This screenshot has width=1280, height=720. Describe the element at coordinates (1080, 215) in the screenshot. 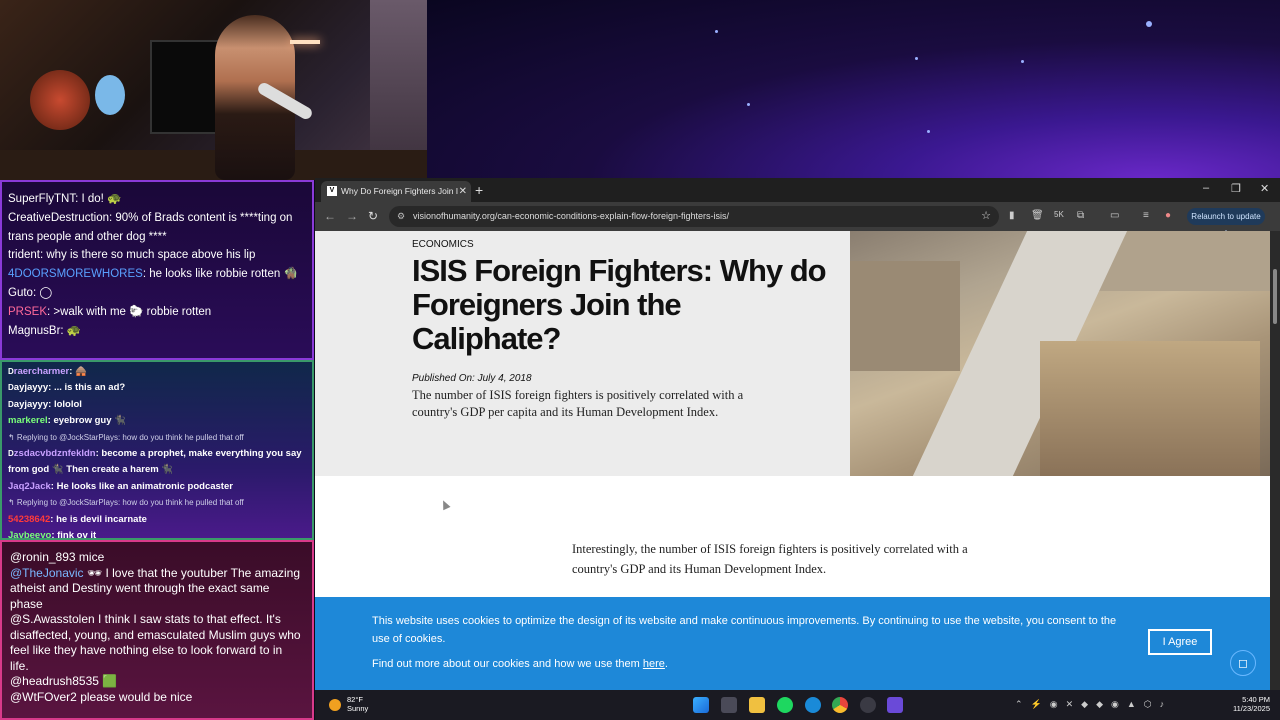

I see `extensions-puzzle-icon: ⧉` at that location.